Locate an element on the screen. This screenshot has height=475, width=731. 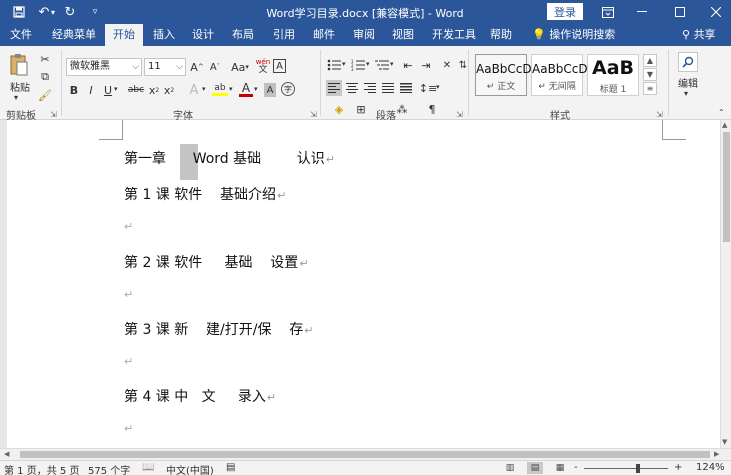
macro-record-icon: ▤ is located at coordinates (230, 467).